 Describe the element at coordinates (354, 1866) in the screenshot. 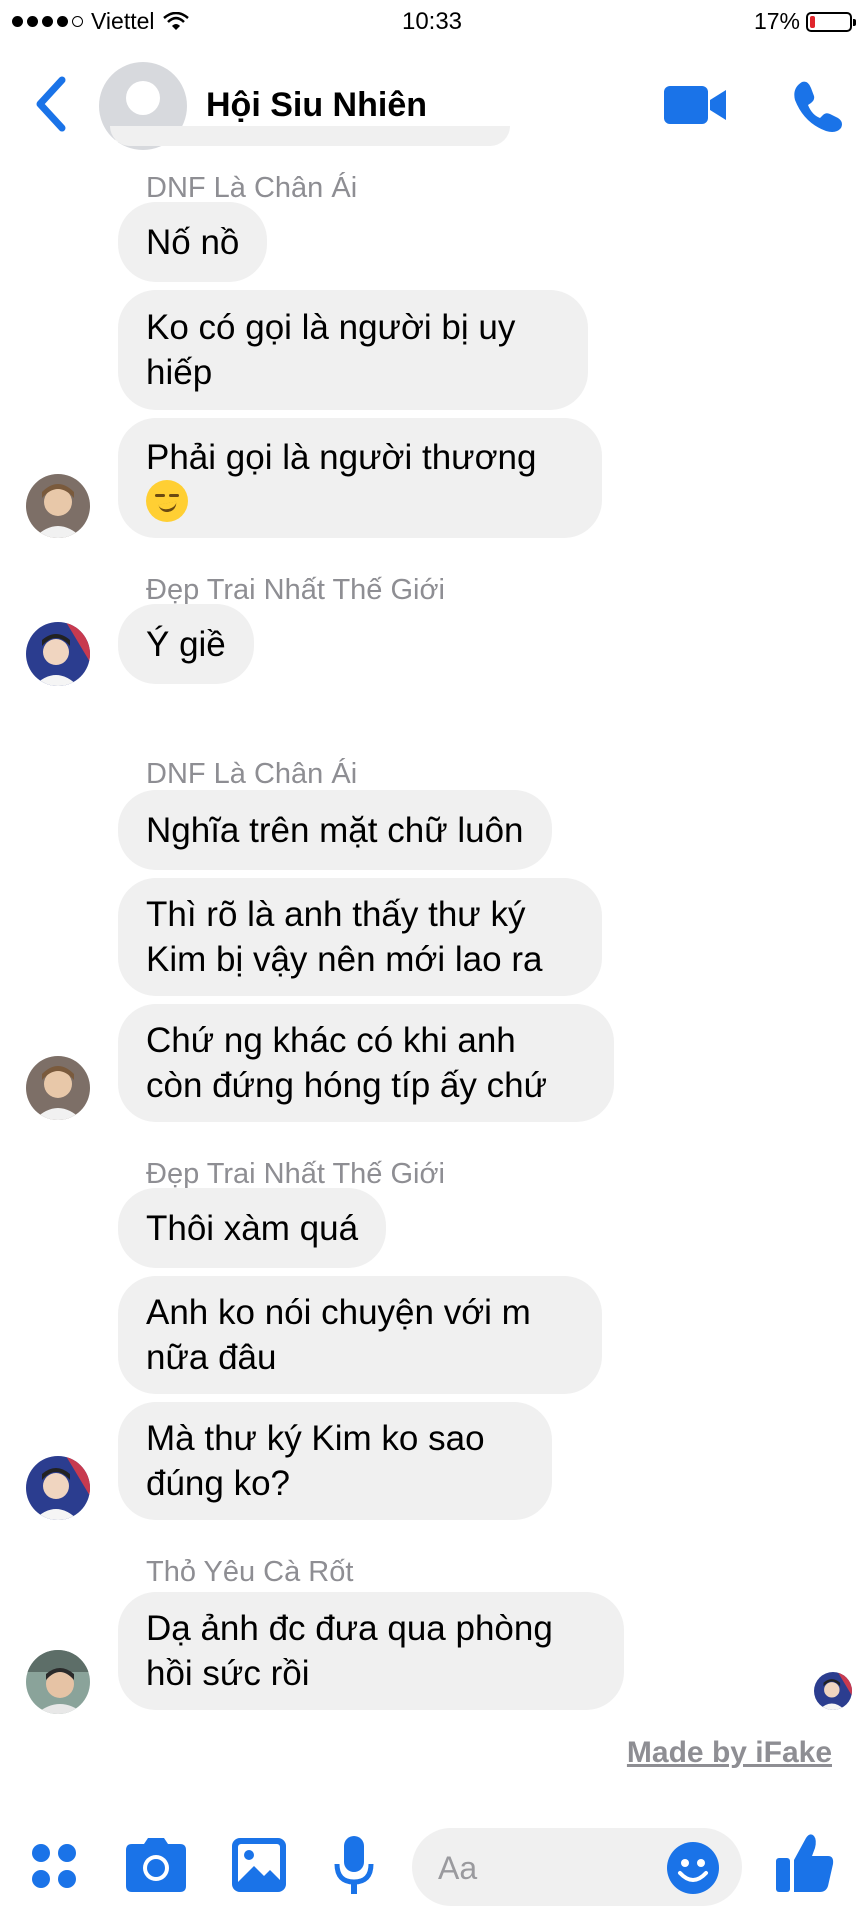

I see `microphone-icon` at that location.